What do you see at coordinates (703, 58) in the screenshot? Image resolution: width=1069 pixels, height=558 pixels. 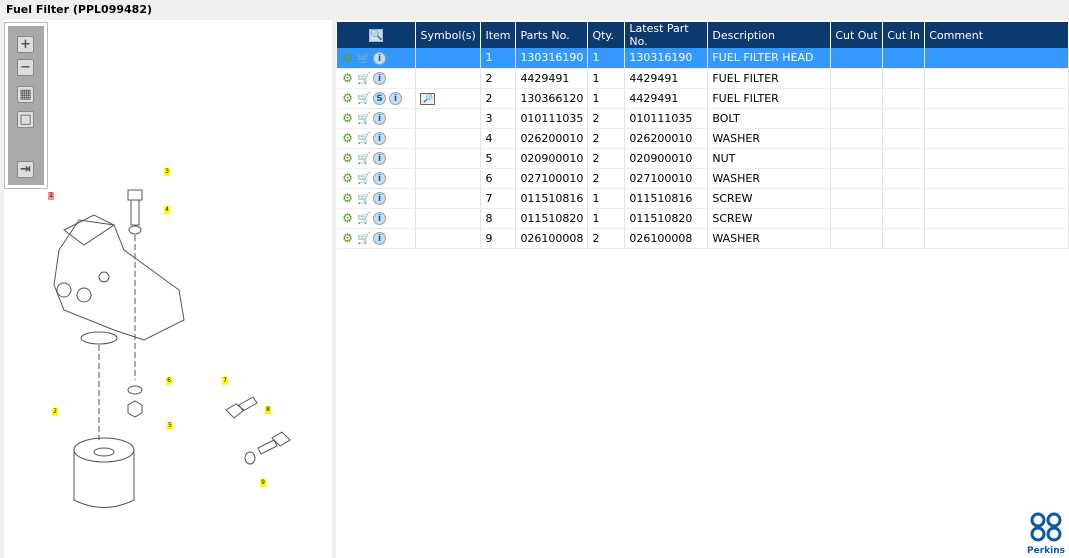 I see `table-row: ⚙ 🛒 i 1 130316190 1 130316190 FUEL FILTER HEAD` at bounding box center [703, 58].